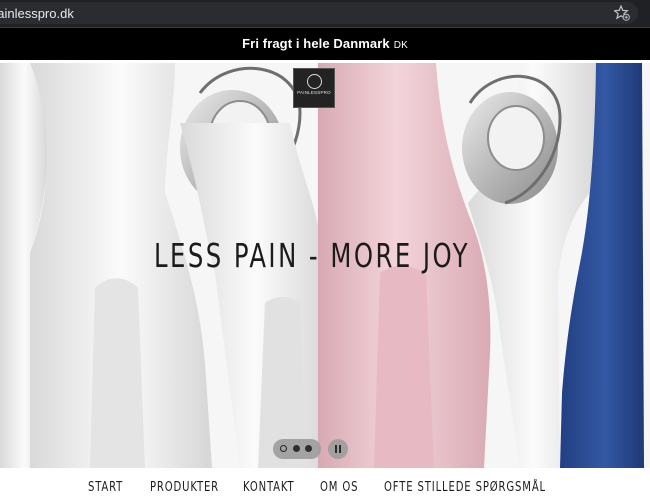 This screenshot has width=650, height=500. I want to click on pause-icon-bar, so click(340, 449).